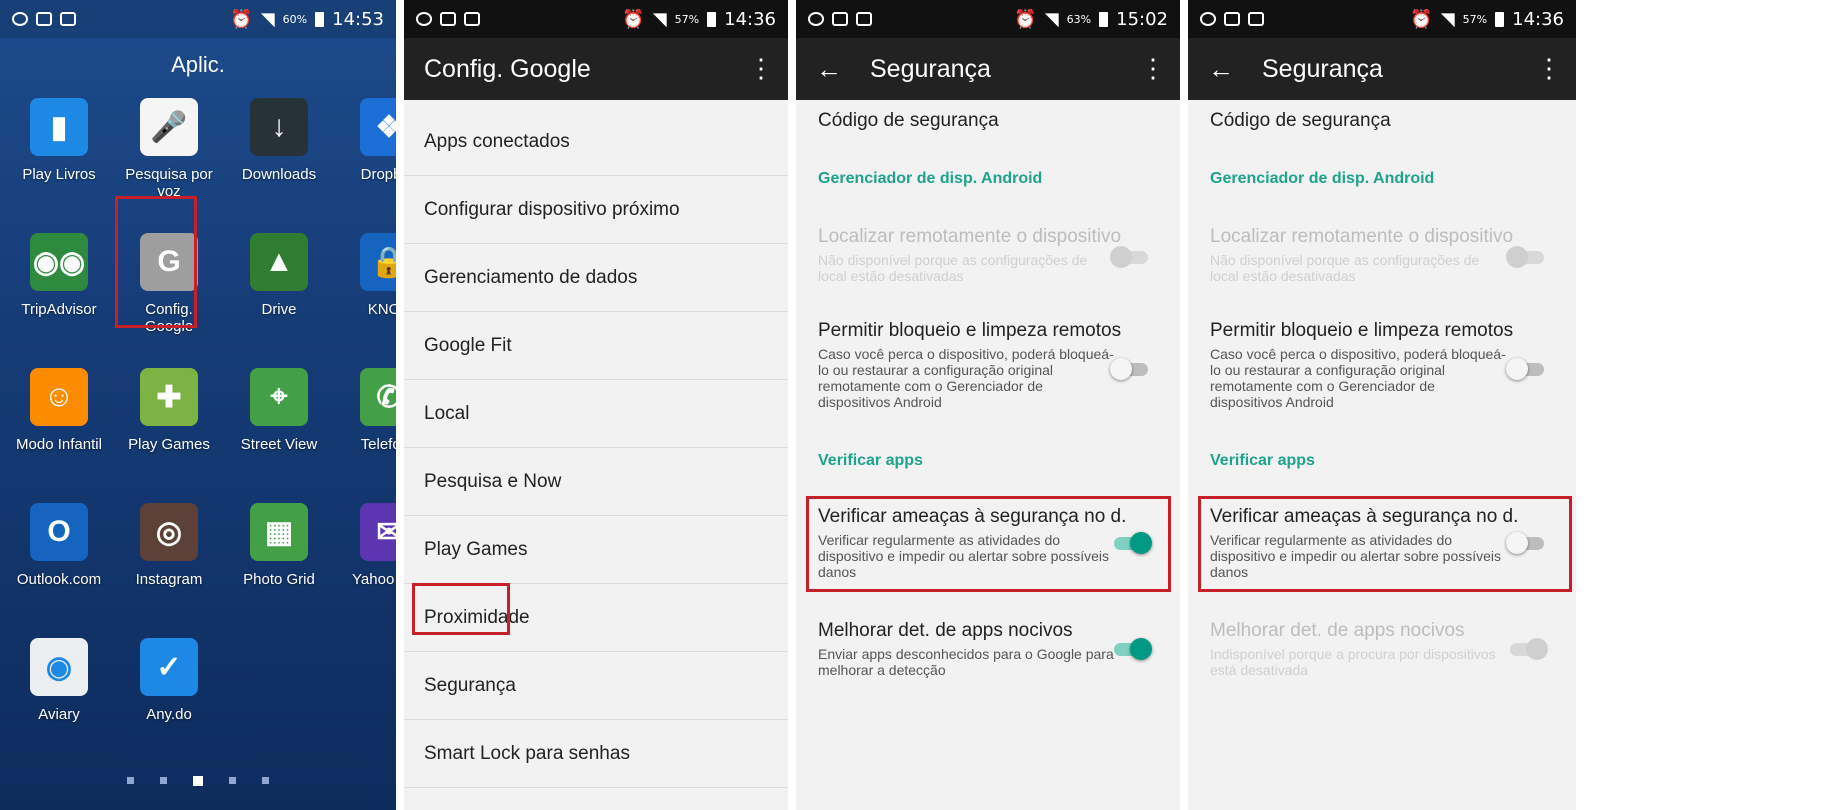  I want to click on battery-percent: 57%, so click(687, 19).